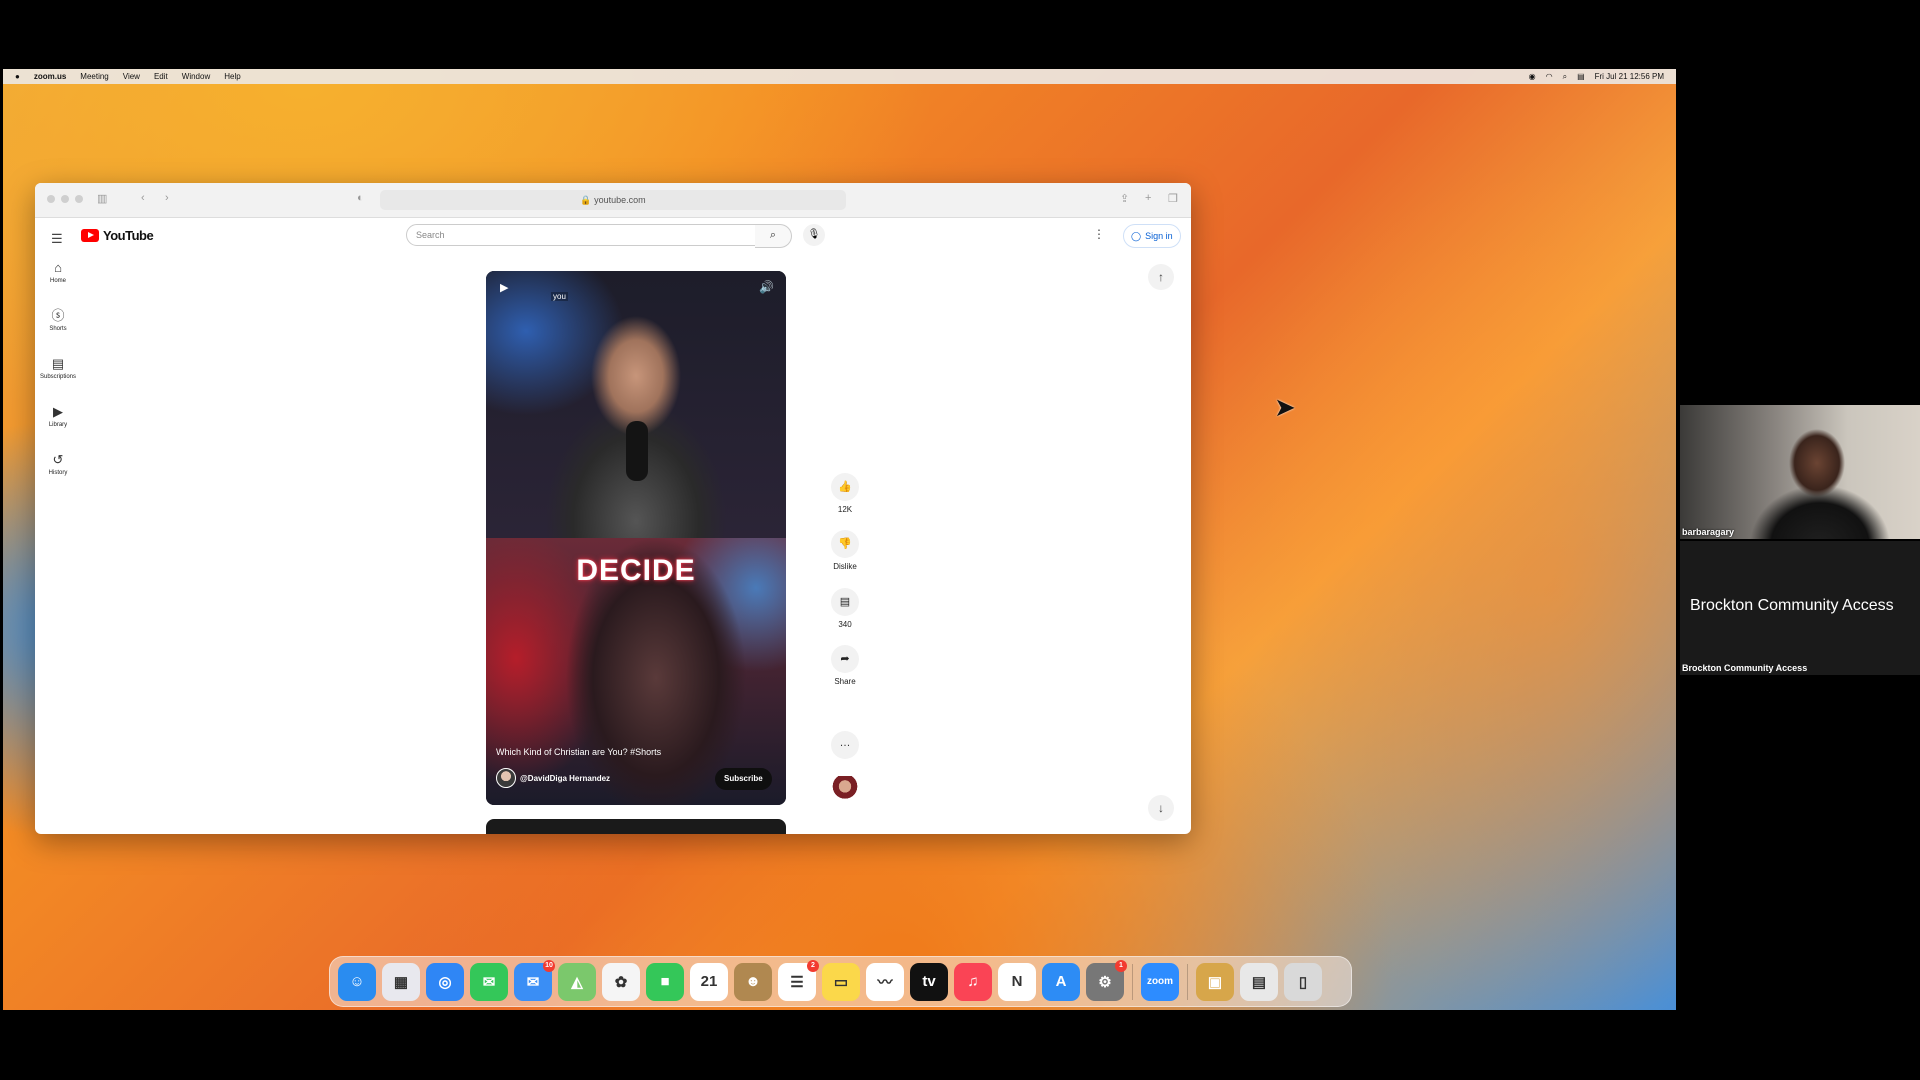 The height and width of the screenshot is (1080, 1920). I want to click on sign-in-button: ◯ Sign in, so click(1152, 236).